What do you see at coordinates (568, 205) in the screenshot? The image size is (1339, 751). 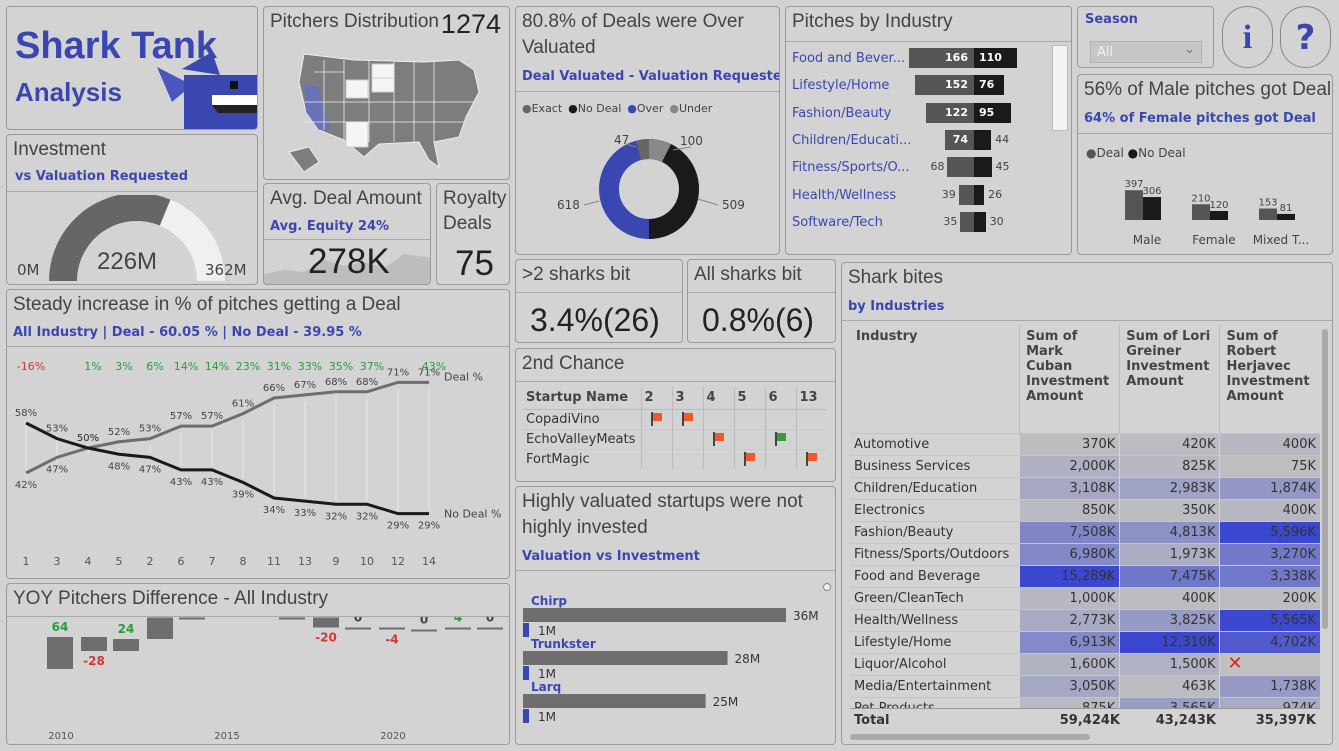 I see `donut-label-over: 618` at bounding box center [568, 205].